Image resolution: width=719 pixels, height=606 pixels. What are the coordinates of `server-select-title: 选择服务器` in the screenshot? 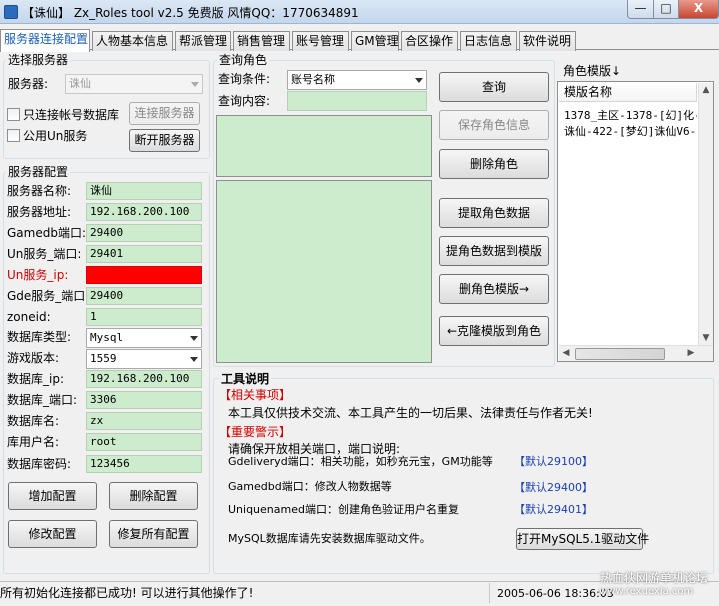 It's located at (38, 60).